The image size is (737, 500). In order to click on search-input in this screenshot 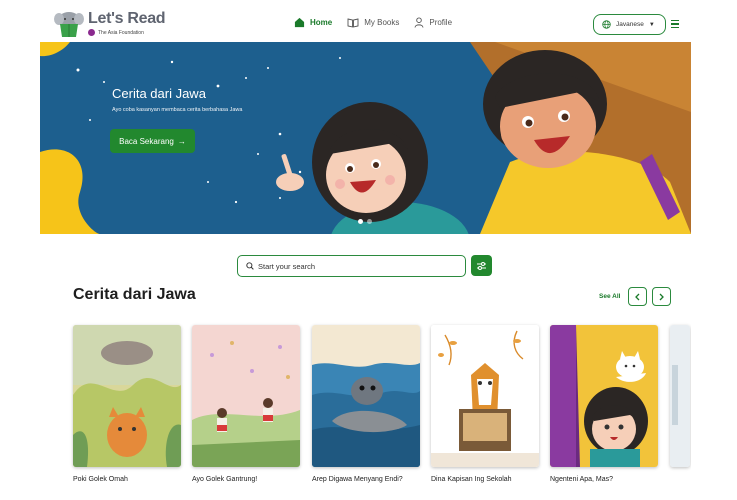, I will do `click(353, 266)`.